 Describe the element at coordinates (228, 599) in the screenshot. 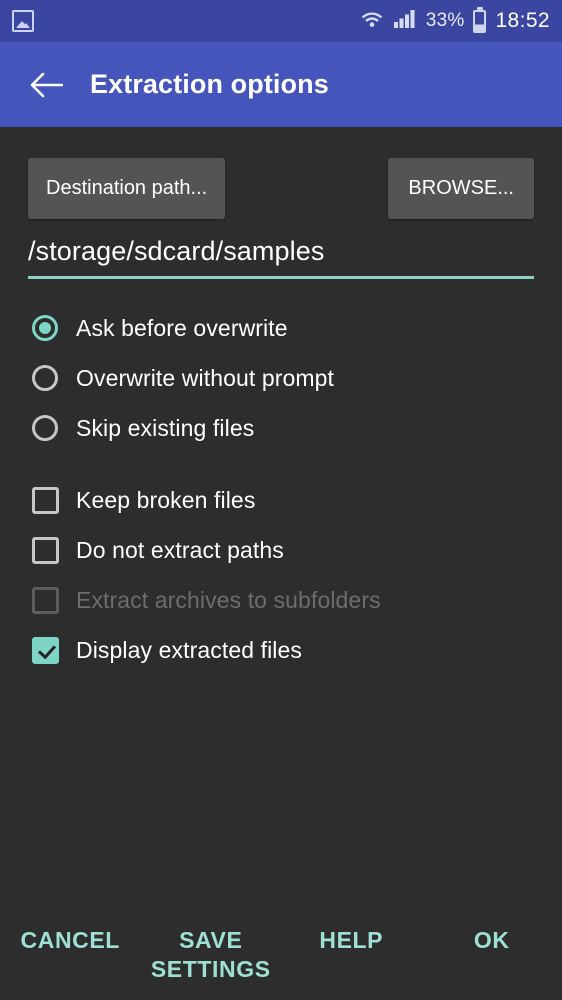

I see `checkbox-label-extract-archives-to-subfolders: Extract archives to subfolders` at that location.